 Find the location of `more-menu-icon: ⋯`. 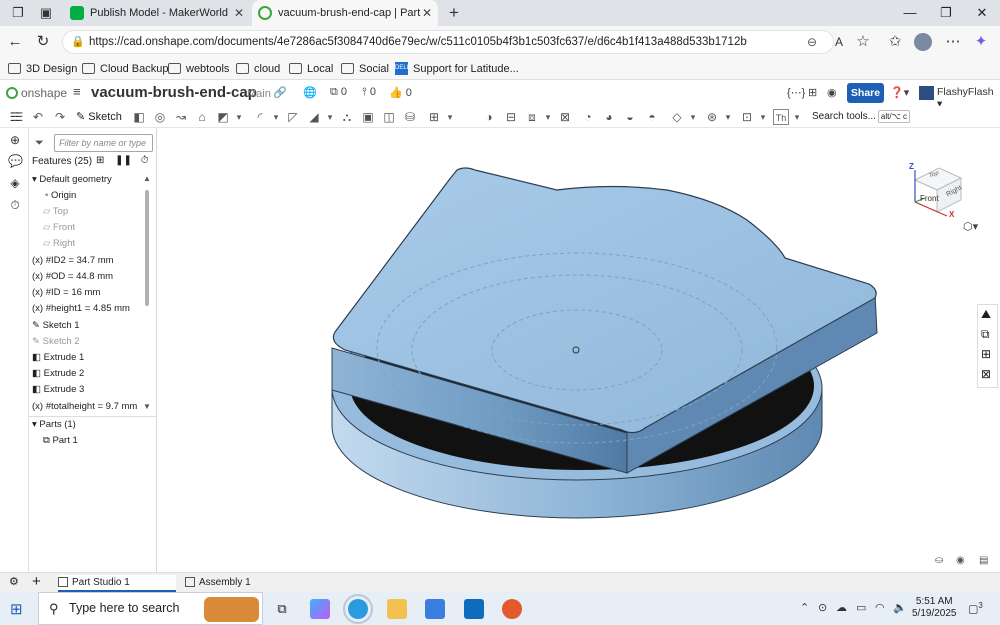

more-menu-icon: ⋯ is located at coordinates (953, 42).